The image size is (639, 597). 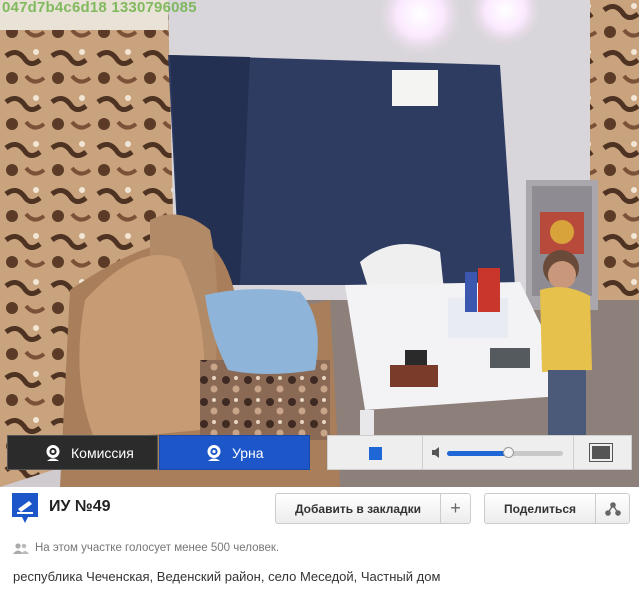 I want to click on plus-icon: +, so click(x=455, y=508).